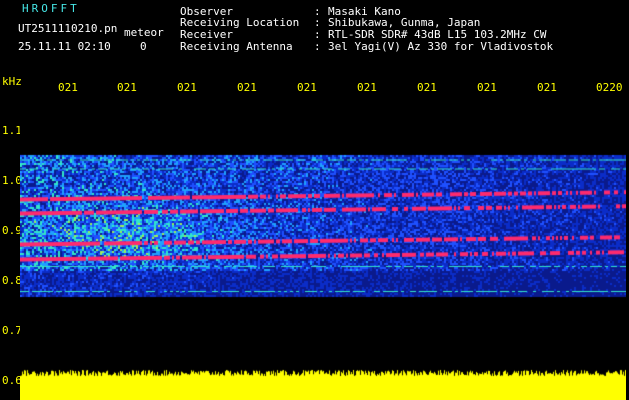 The width and height of the screenshot is (629, 400). What do you see at coordinates (12, 81) in the screenshot?
I see `y-axis-unit: kHz` at bounding box center [12, 81].